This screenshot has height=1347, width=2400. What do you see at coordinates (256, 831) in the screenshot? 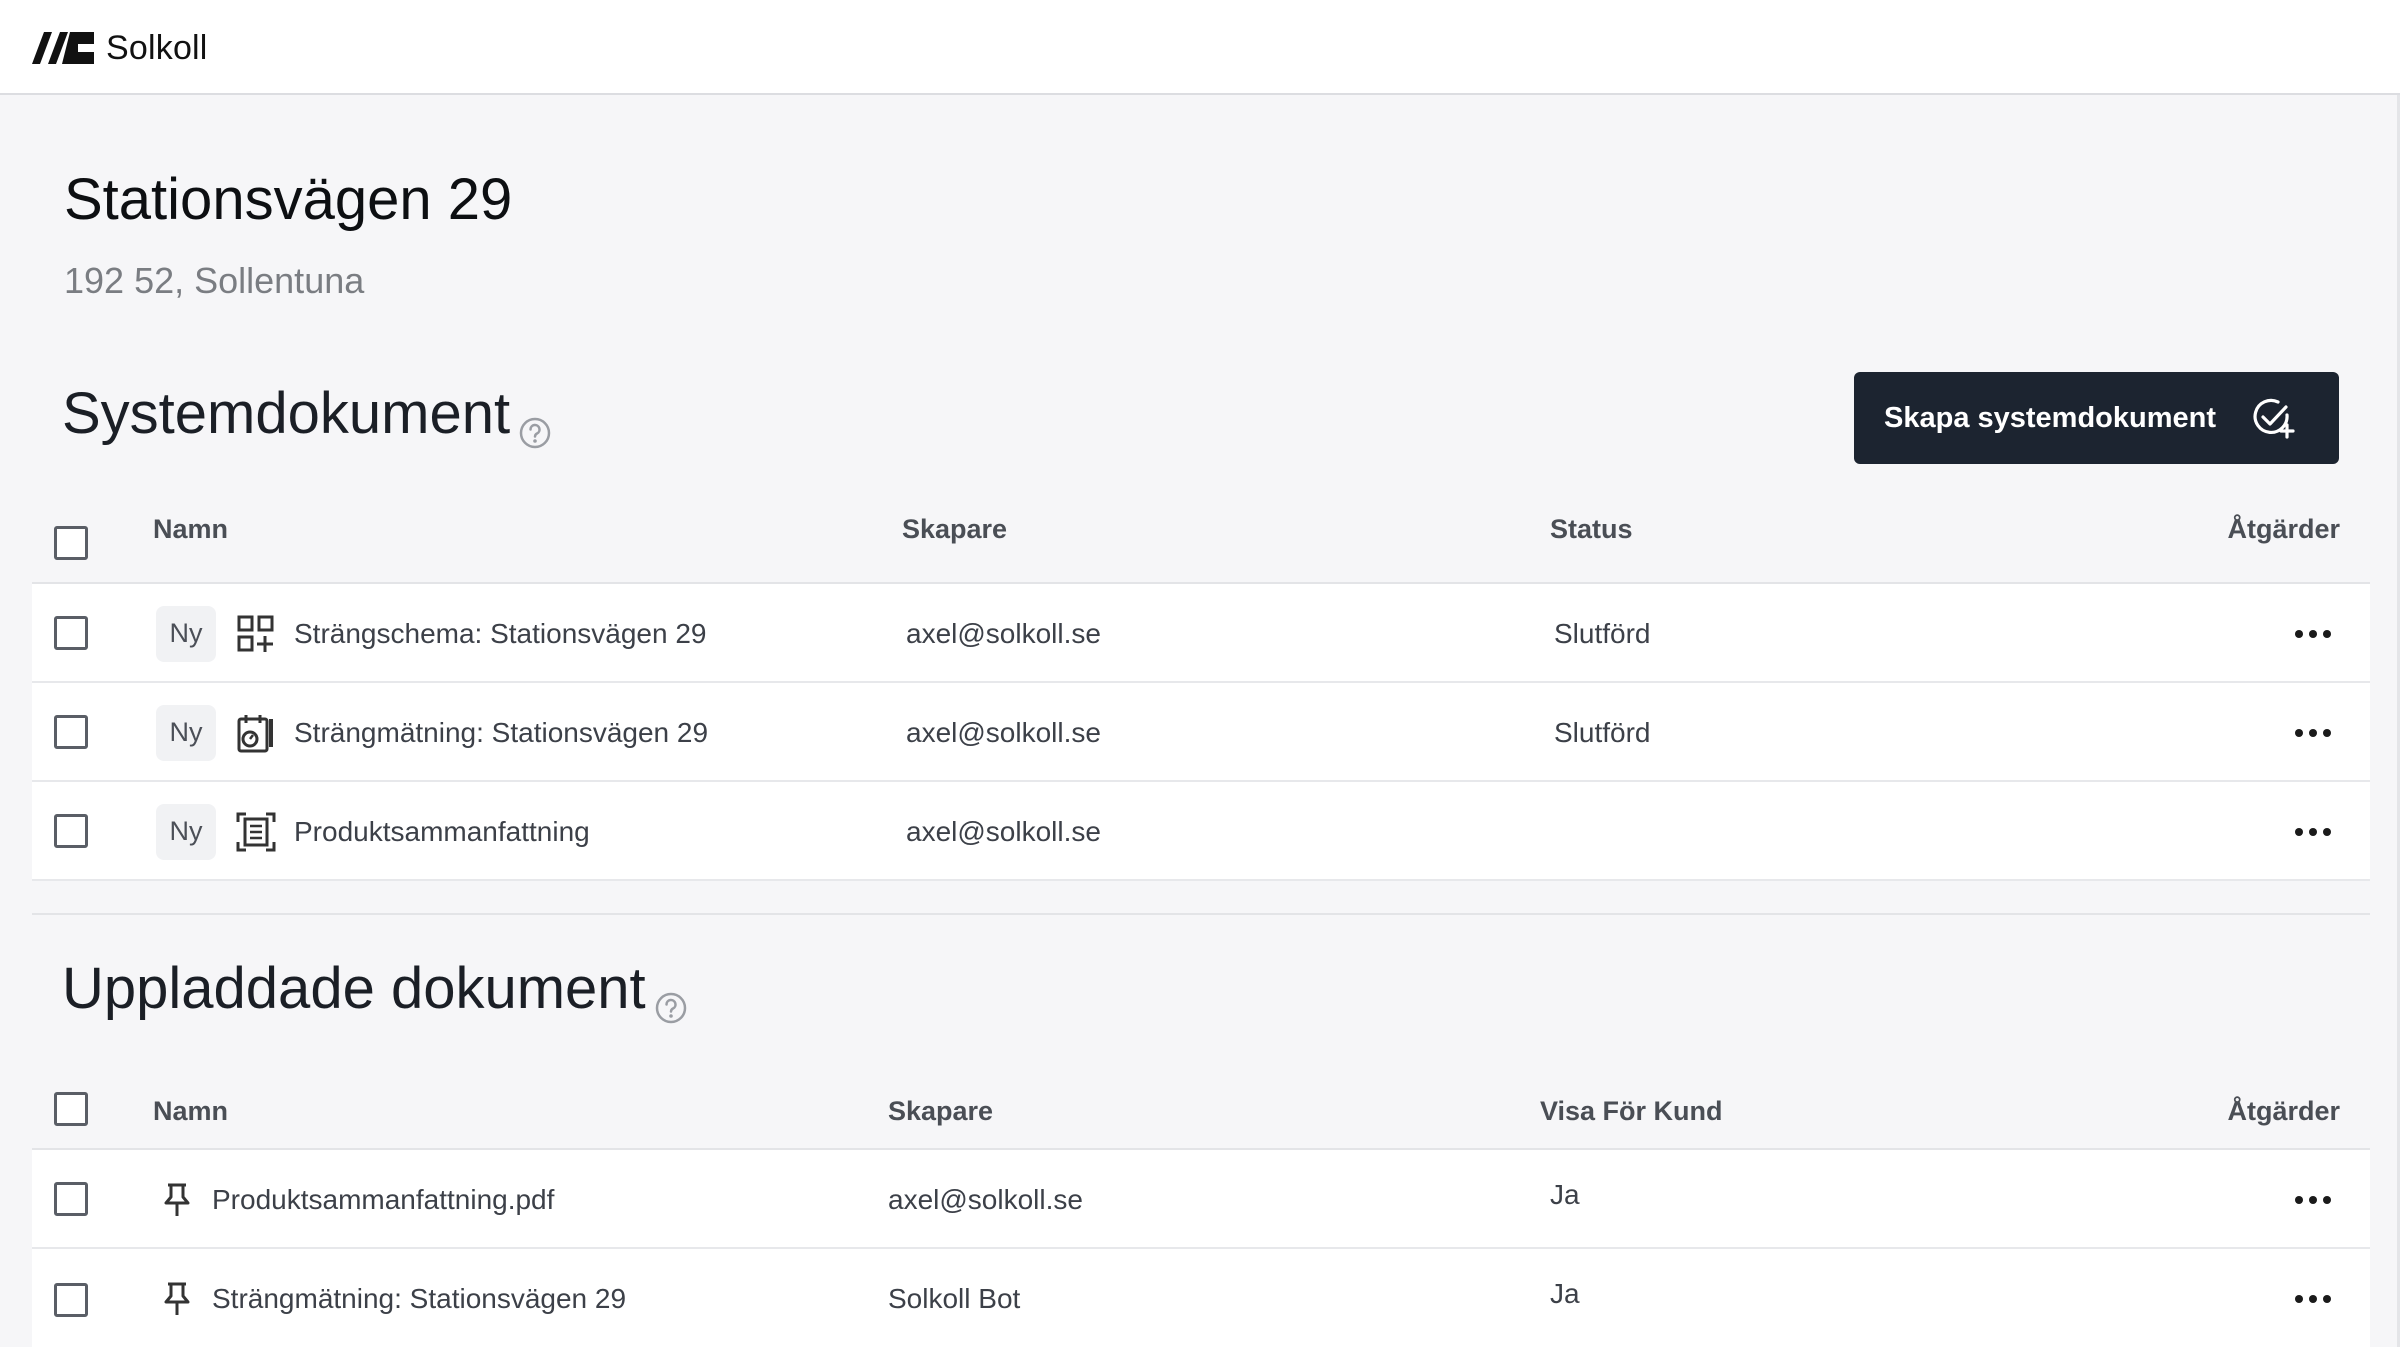
I see `document-scan-icon` at bounding box center [256, 831].